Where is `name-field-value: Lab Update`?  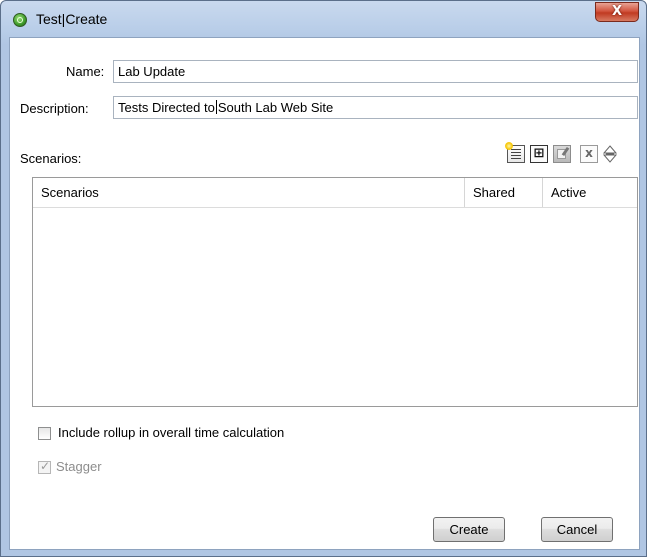
name-field-value: Lab Update is located at coordinates (152, 71).